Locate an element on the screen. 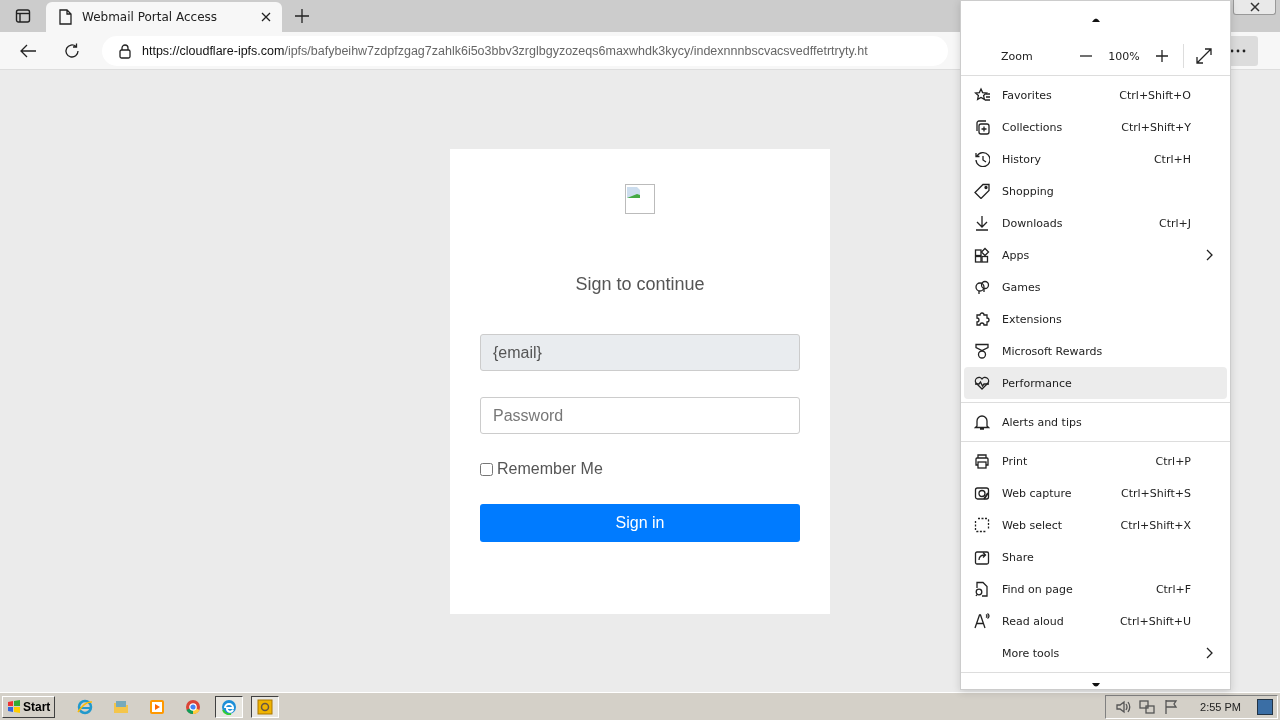  menu-item: Shopping is located at coordinates (1095, 191).